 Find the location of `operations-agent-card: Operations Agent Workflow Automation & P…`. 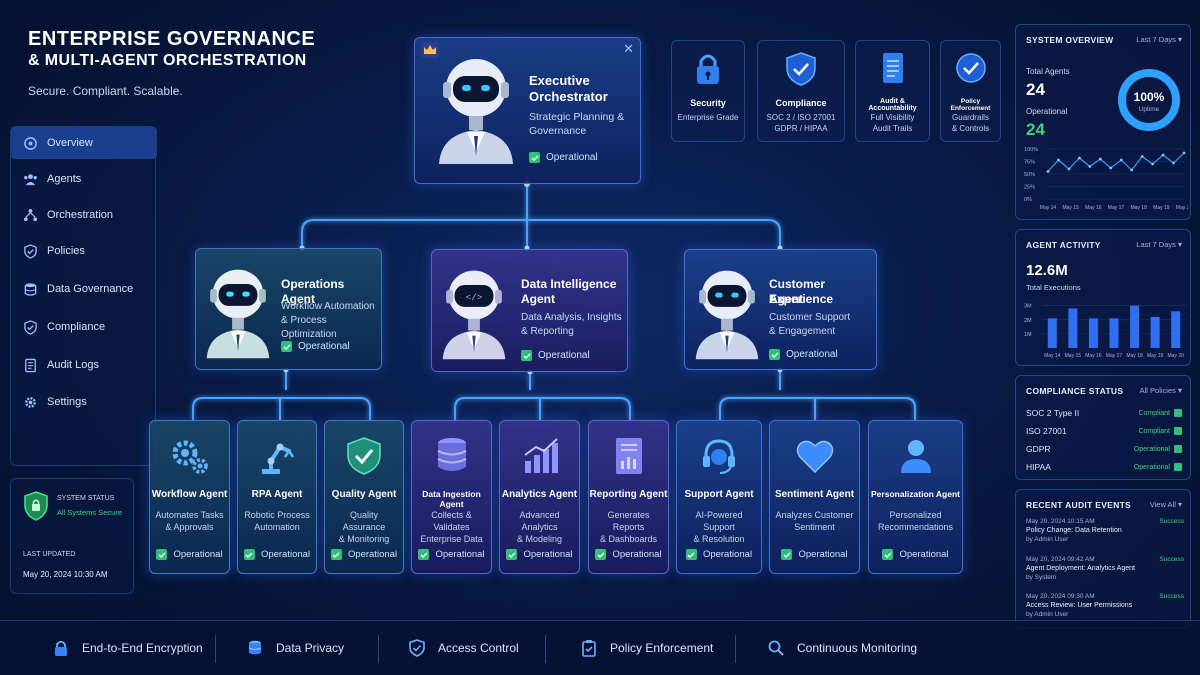

operations-agent-card: Operations Agent Workflow Automation & P… is located at coordinates (288, 309).